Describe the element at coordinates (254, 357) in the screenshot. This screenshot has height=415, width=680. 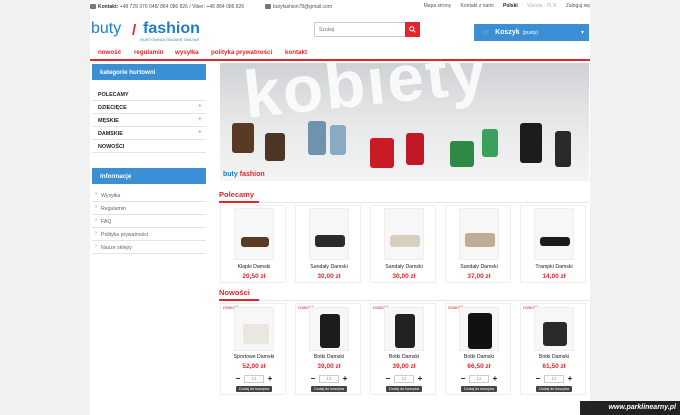
I see `product-name: Sportowe Damski` at that location.